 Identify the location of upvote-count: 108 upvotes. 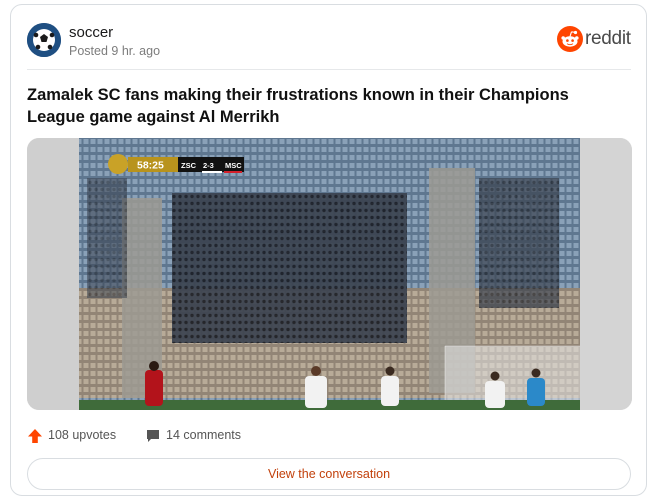
(82, 435).